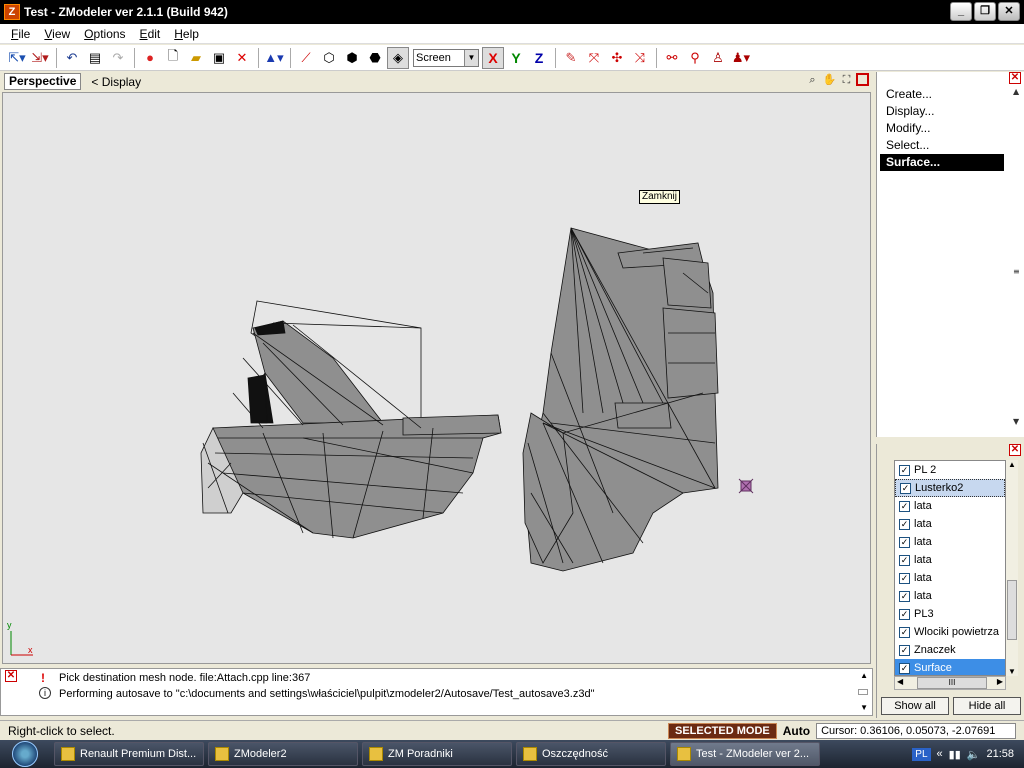  What do you see at coordinates (695, 58) in the screenshot?
I see `skeleton-icon: ⚲` at bounding box center [695, 58].